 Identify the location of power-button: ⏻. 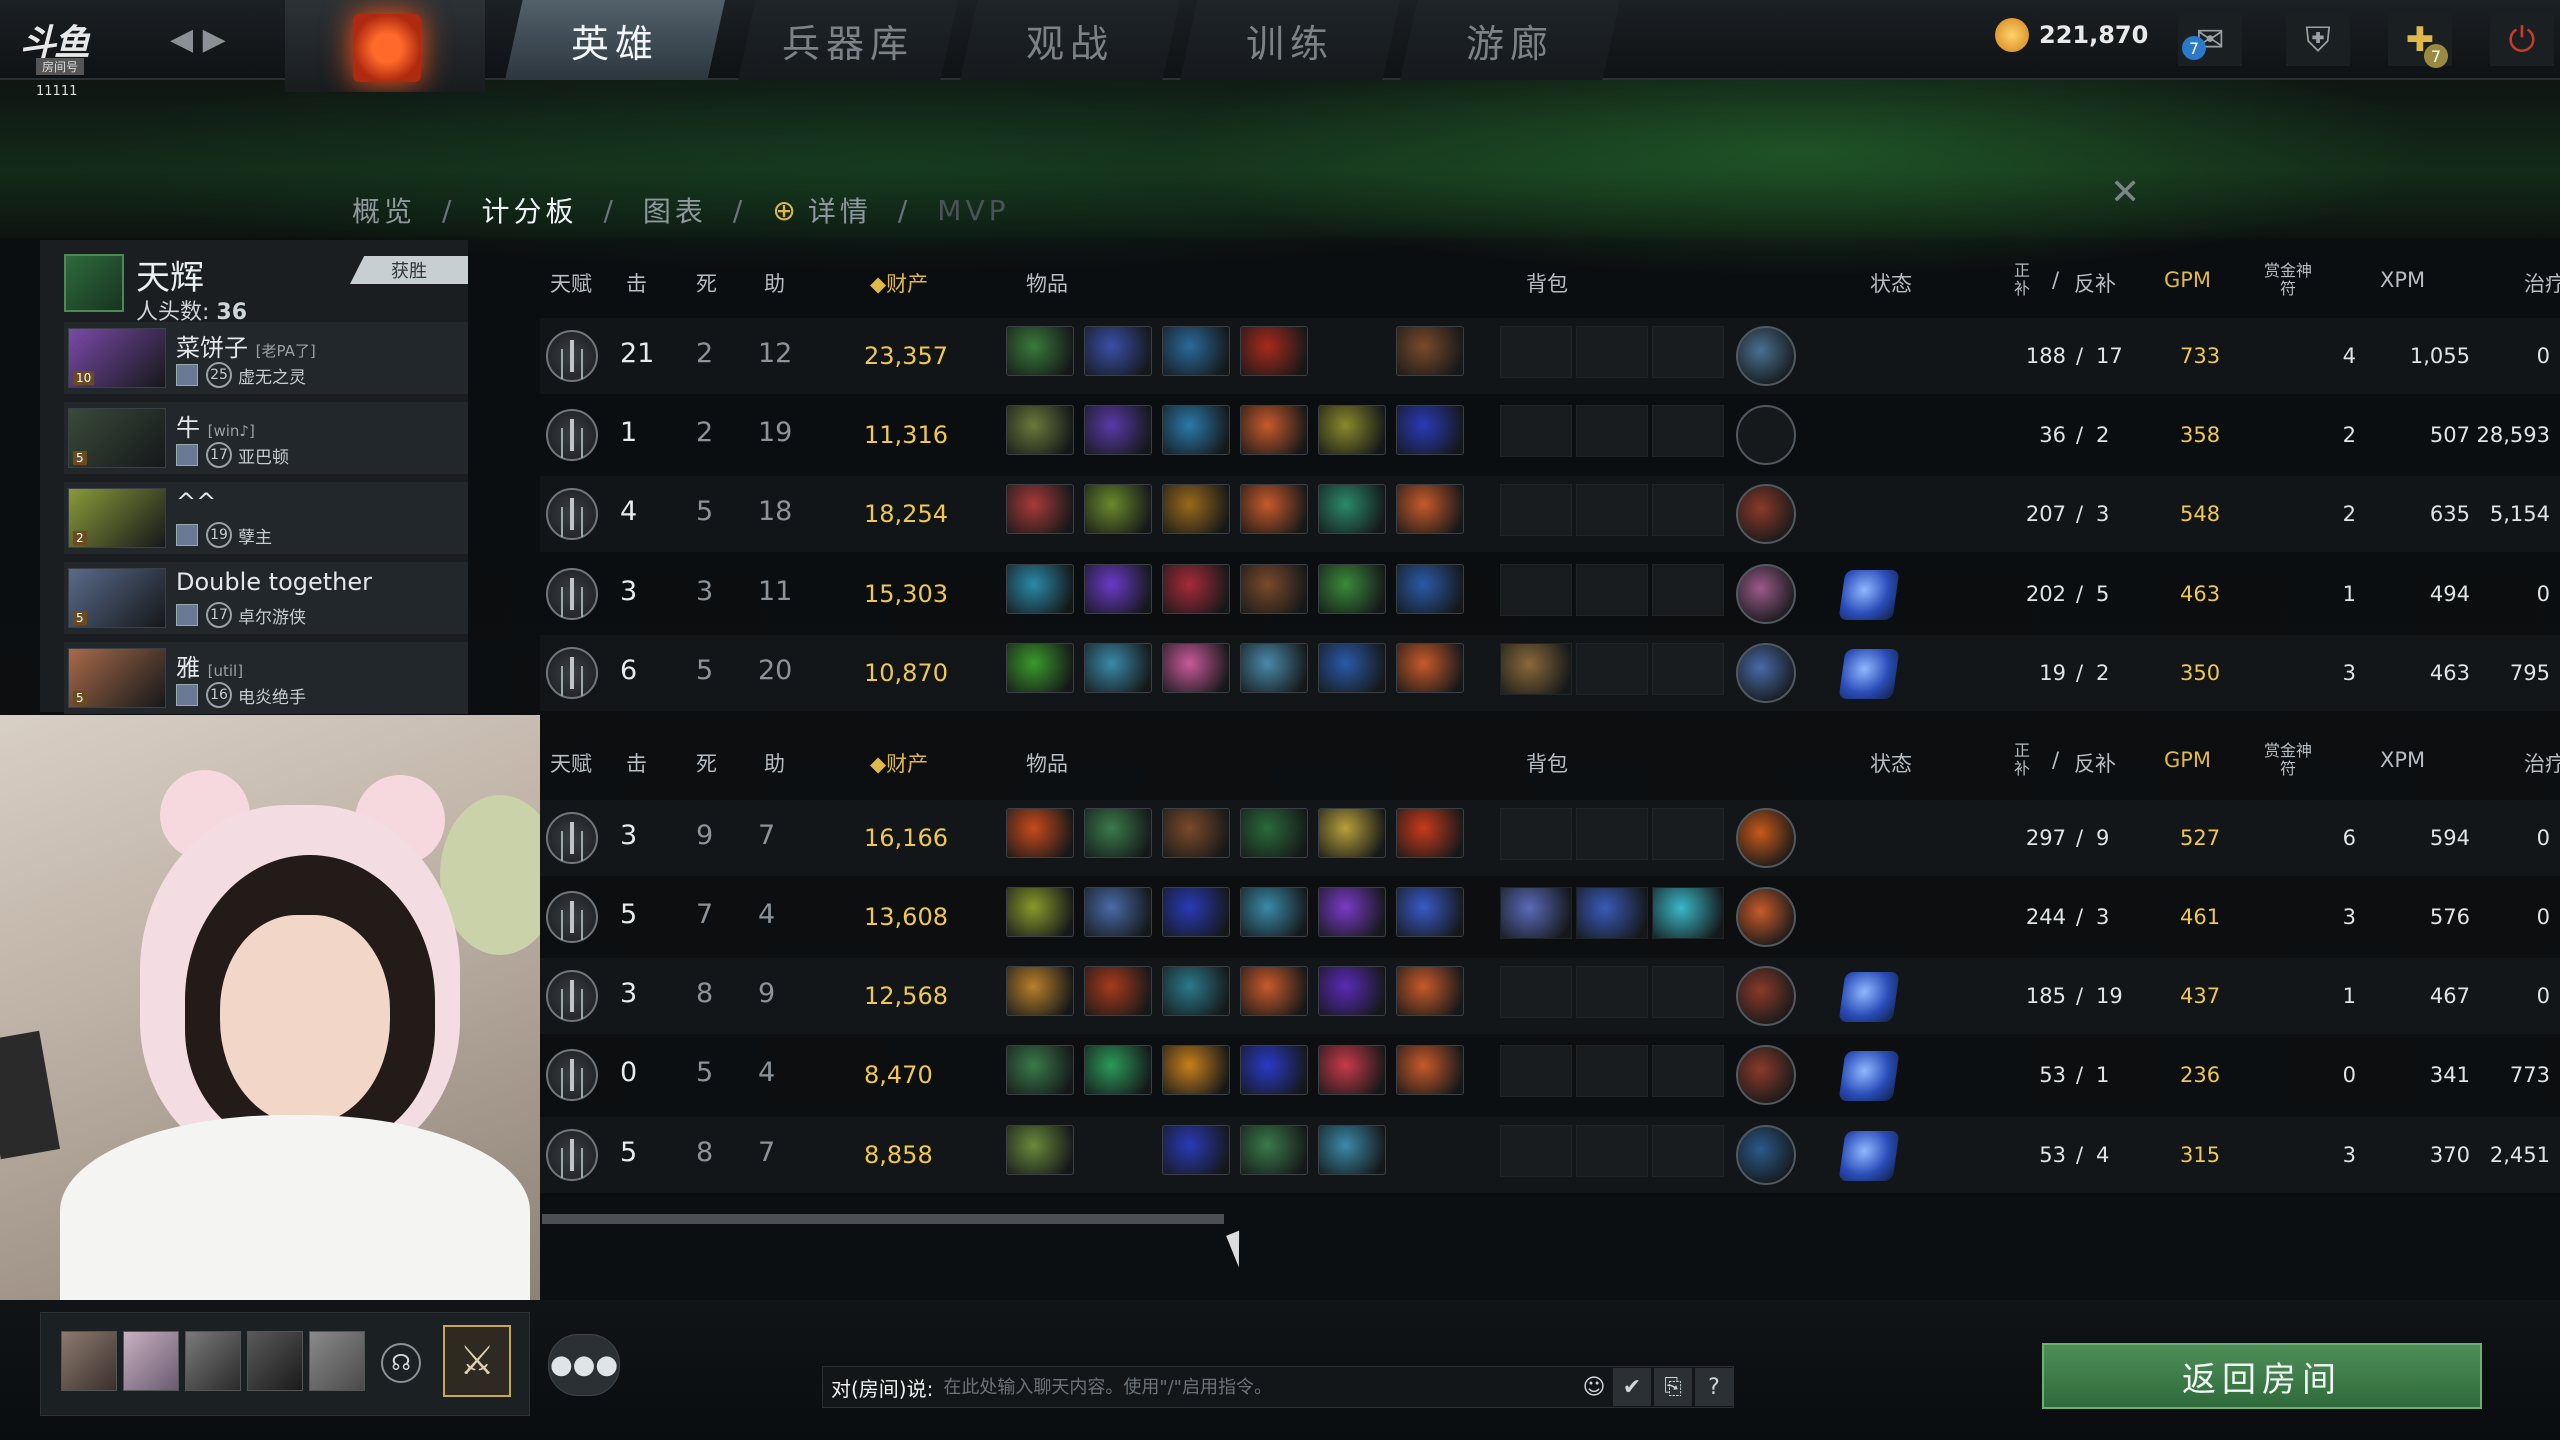
(2522, 40).